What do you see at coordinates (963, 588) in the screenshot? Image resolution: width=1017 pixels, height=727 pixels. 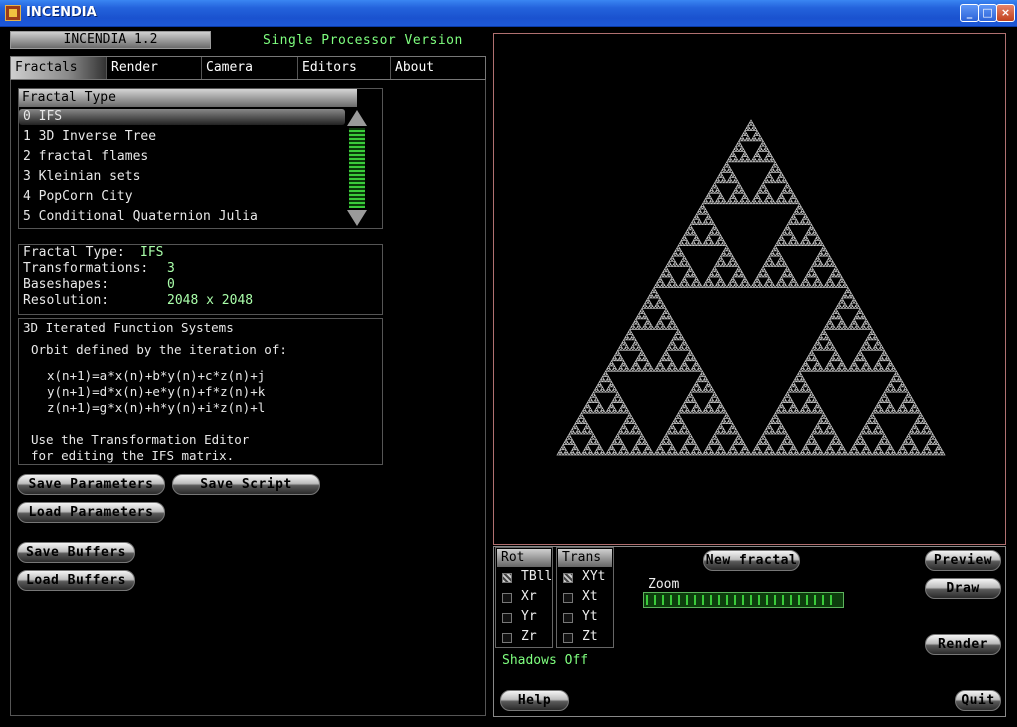 I see `draw-button: Draw` at bounding box center [963, 588].